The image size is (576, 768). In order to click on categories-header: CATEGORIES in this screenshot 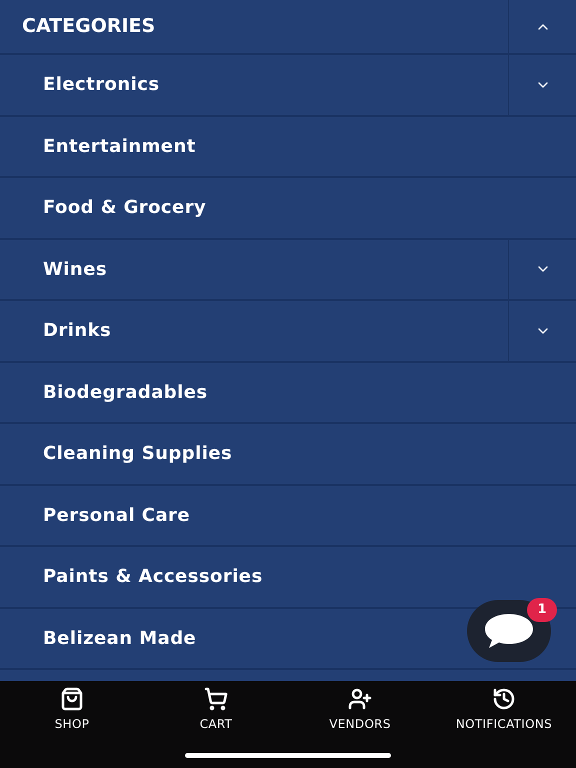, I will do `click(288, 27)`.